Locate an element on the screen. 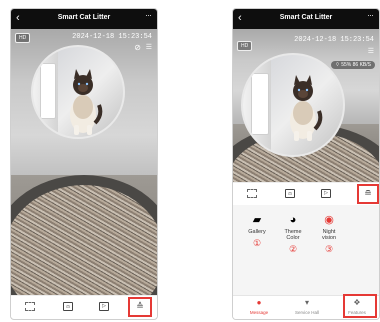 This screenshot has height=322, width=380. tab-message: ● Message is located at coordinates (259, 306).